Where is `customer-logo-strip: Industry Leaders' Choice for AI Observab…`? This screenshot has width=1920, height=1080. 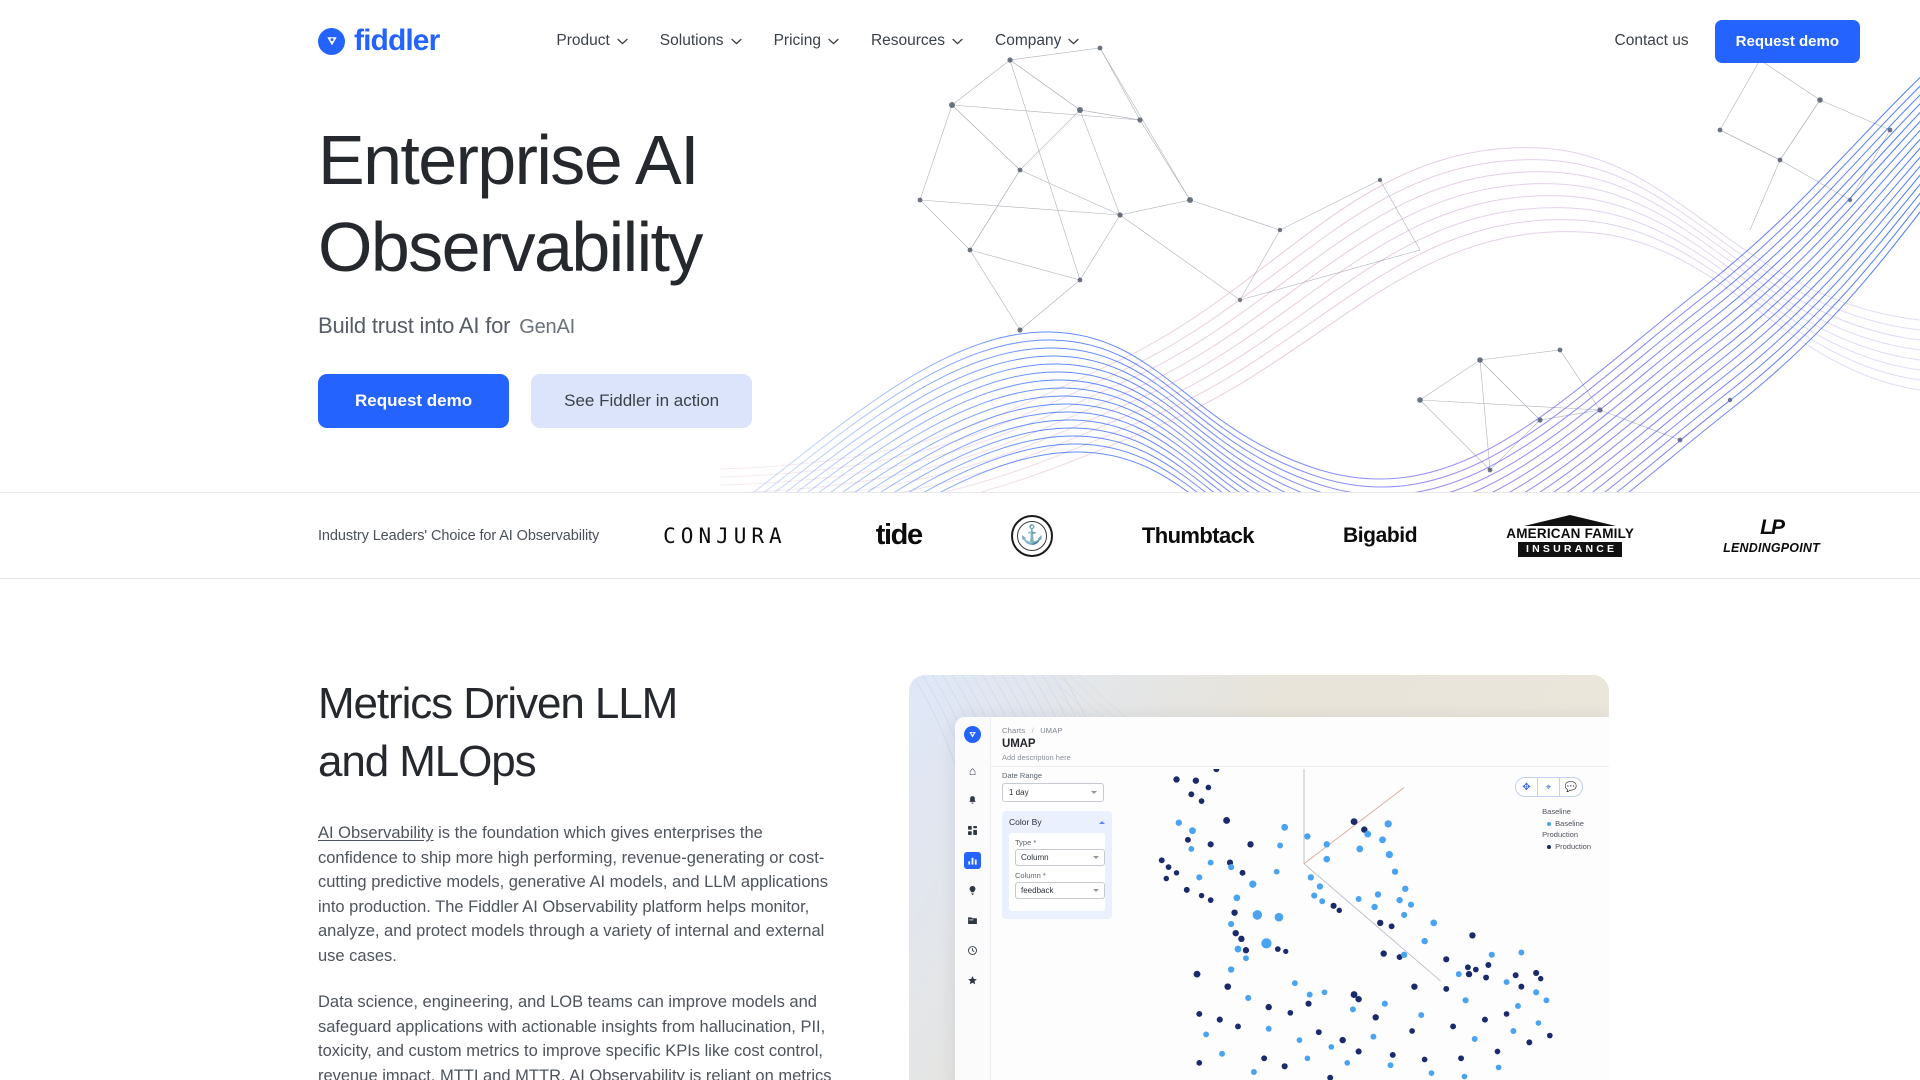
customer-logo-strip: Industry Leaders' Choice for AI Observab… is located at coordinates (960, 535).